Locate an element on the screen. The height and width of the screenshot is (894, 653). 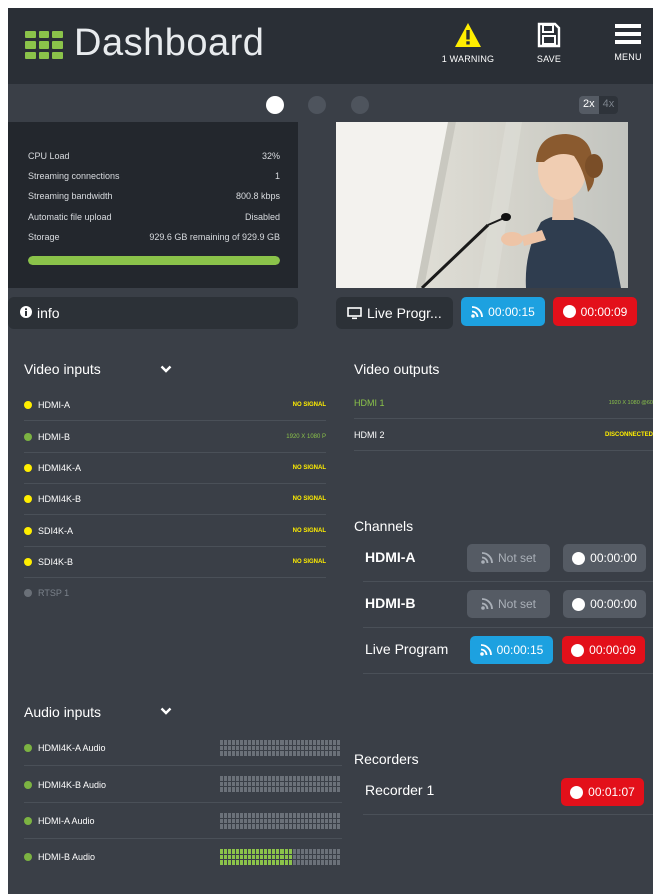
live-preview-image is located at coordinates (482, 205).